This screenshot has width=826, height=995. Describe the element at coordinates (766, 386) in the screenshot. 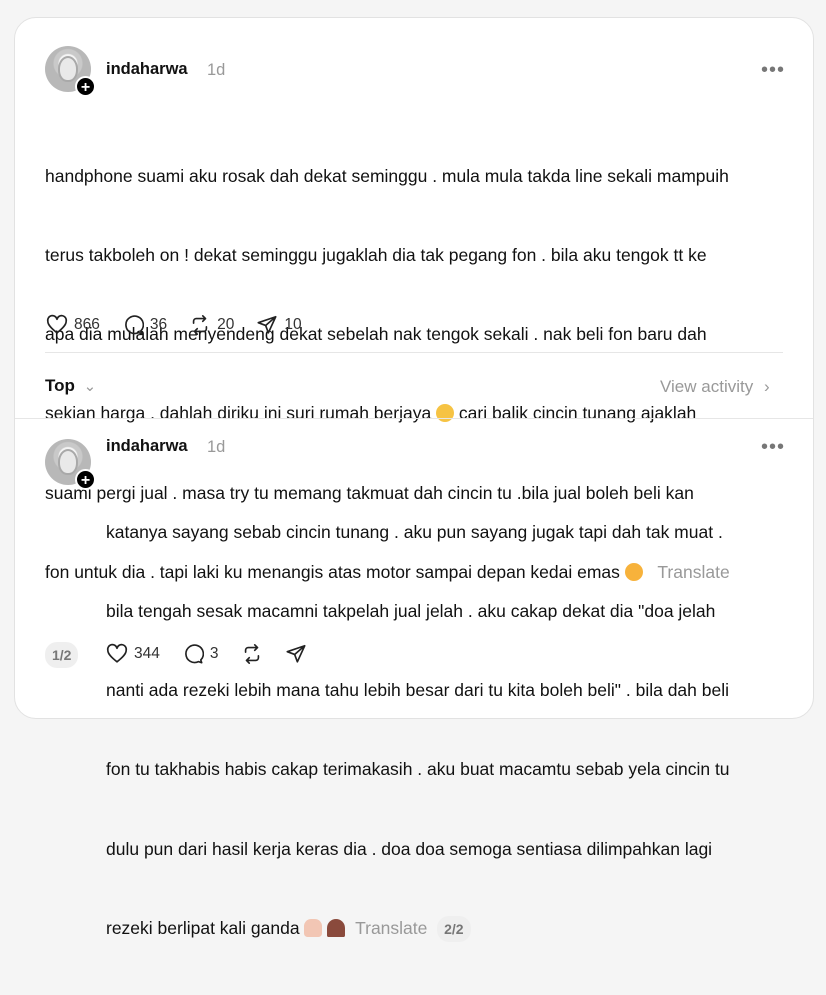

I see `chevron-right-icon: ›` at that location.